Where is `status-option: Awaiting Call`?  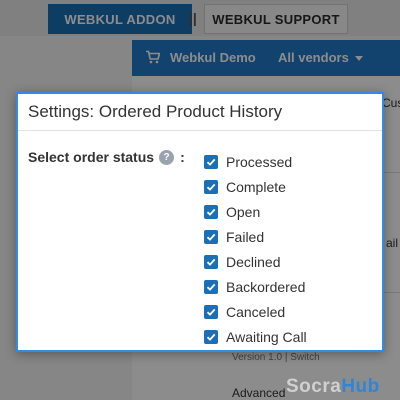 status-option: Awaiting Call is located at coordinates (255, 336).